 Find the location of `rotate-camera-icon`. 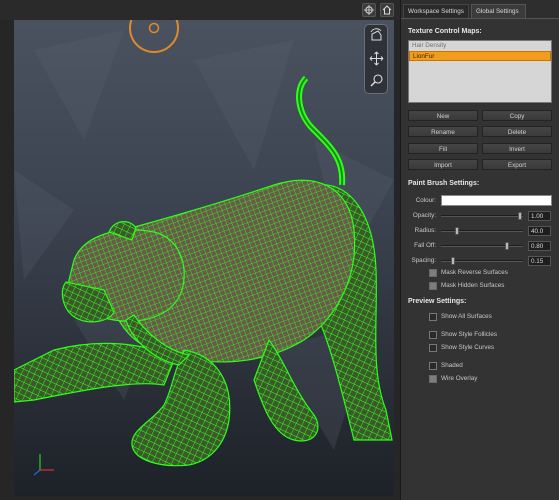

rotate-camera-icon is located at coordinates (376, 36).